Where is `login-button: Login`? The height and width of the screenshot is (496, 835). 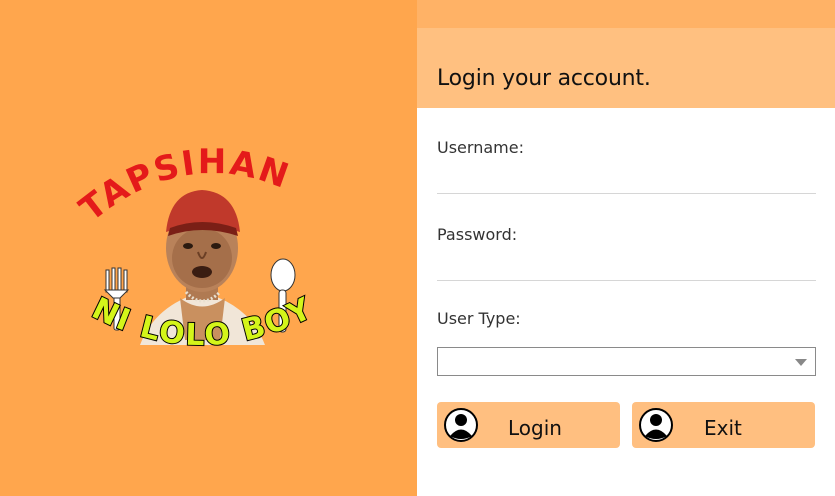
login-button: Login is located at coordinates (528, 425).